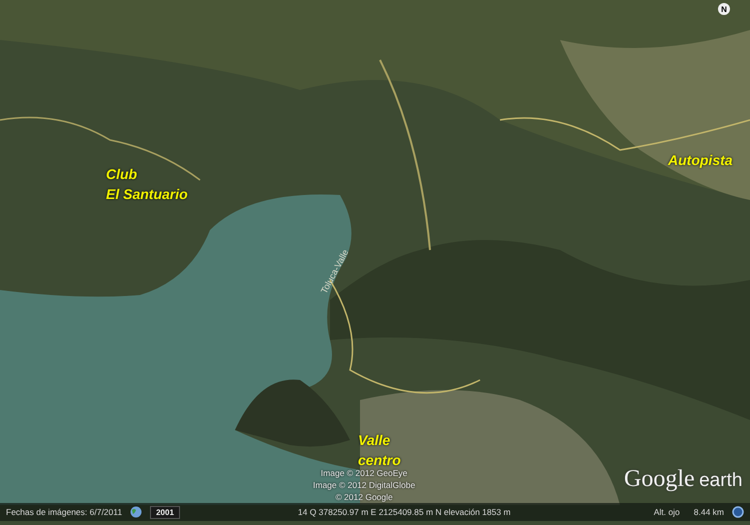  Describe the element at coordinates (700, 160) in the screenshot. I see `place-label: Autopista` at that location.